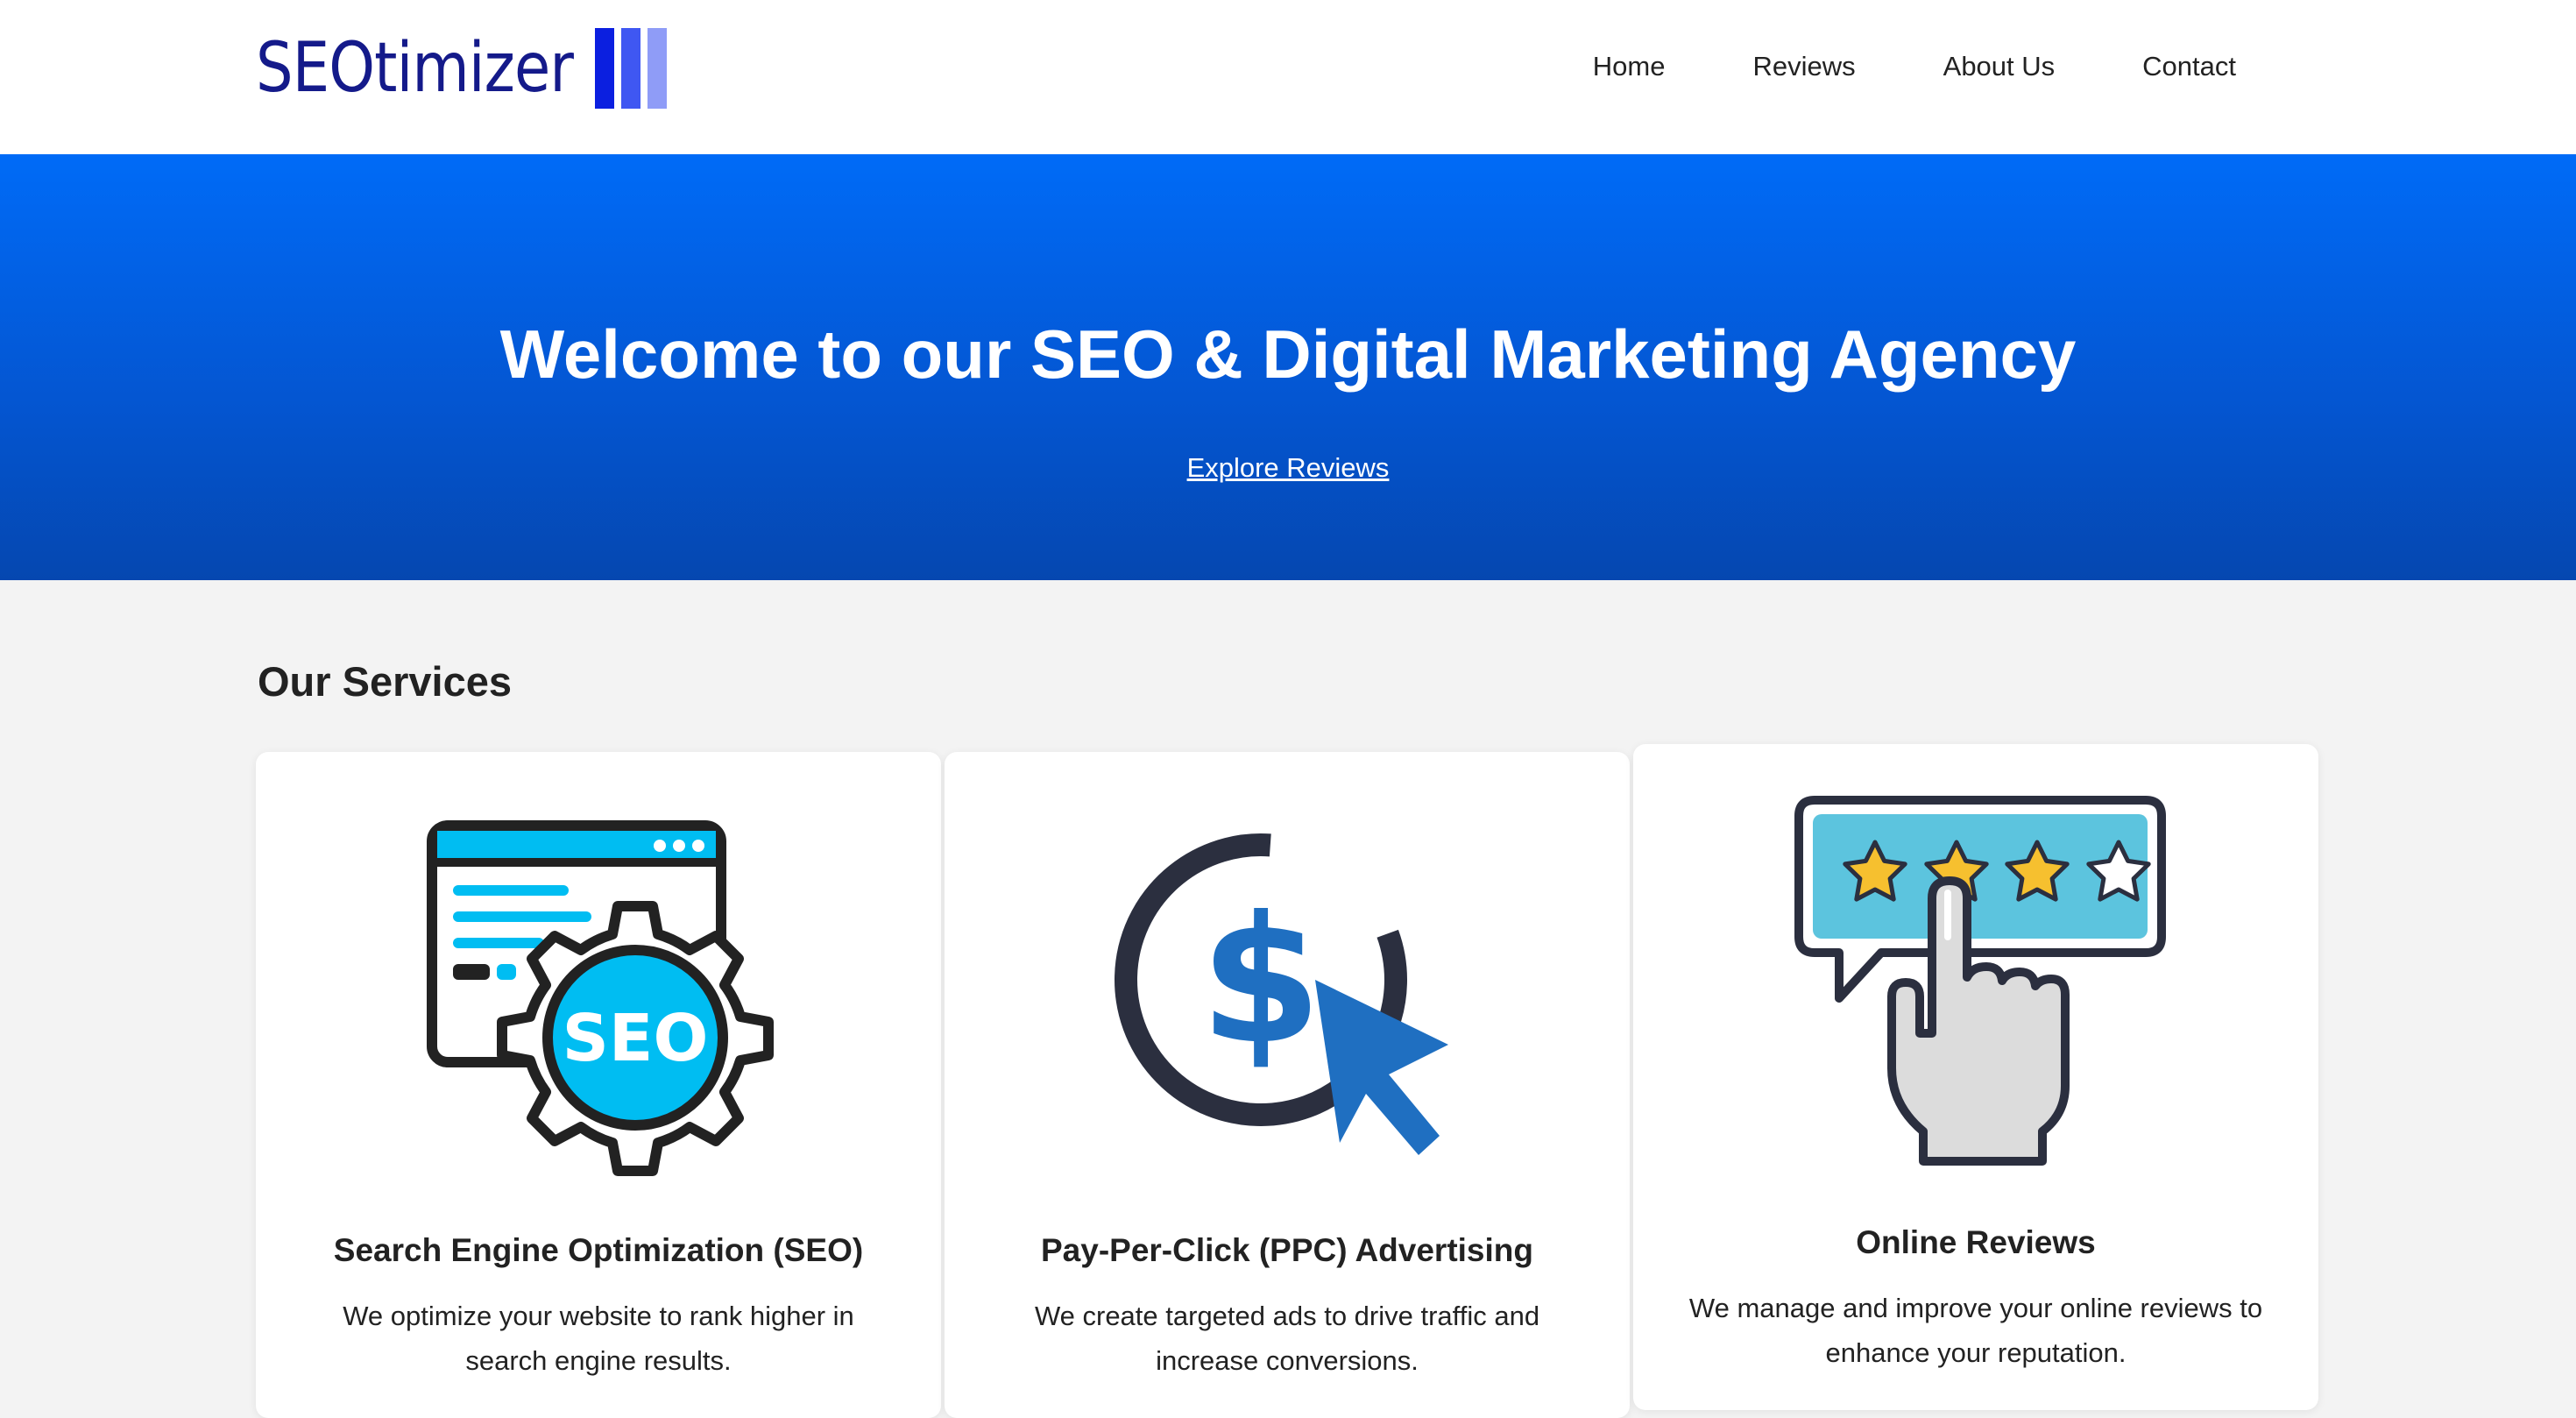  I want to click on logo-text: SEOtimizer, so click(415, 68).